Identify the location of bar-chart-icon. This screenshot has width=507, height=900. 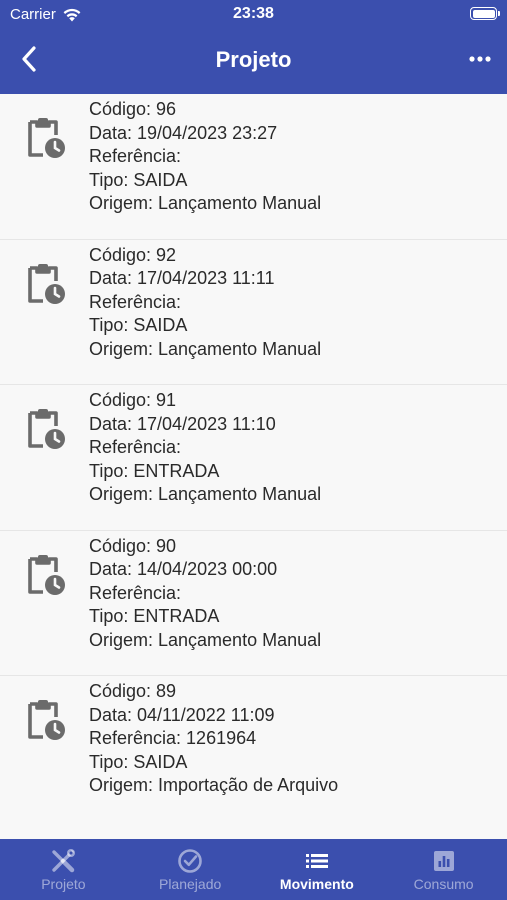
(443, 861).